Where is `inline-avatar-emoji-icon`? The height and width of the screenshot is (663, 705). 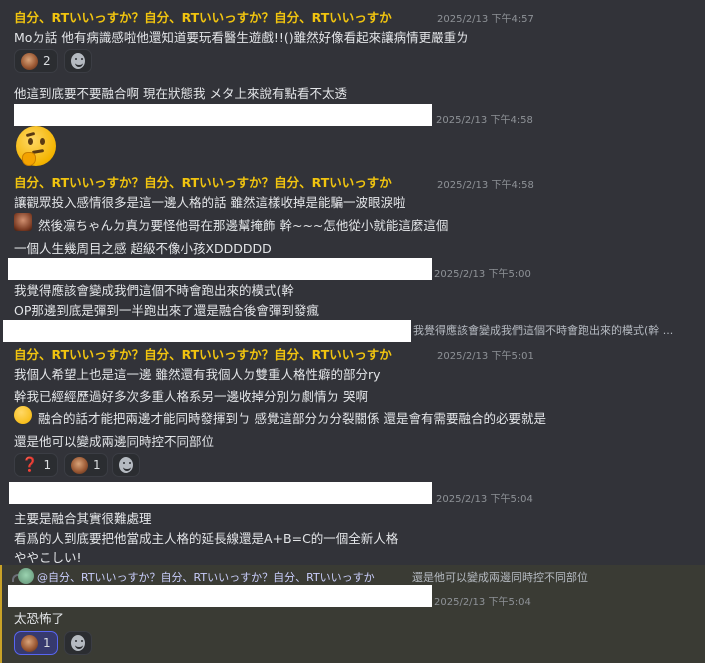 inline-avatar-emoji-icon is located at coordinates (23, 222).